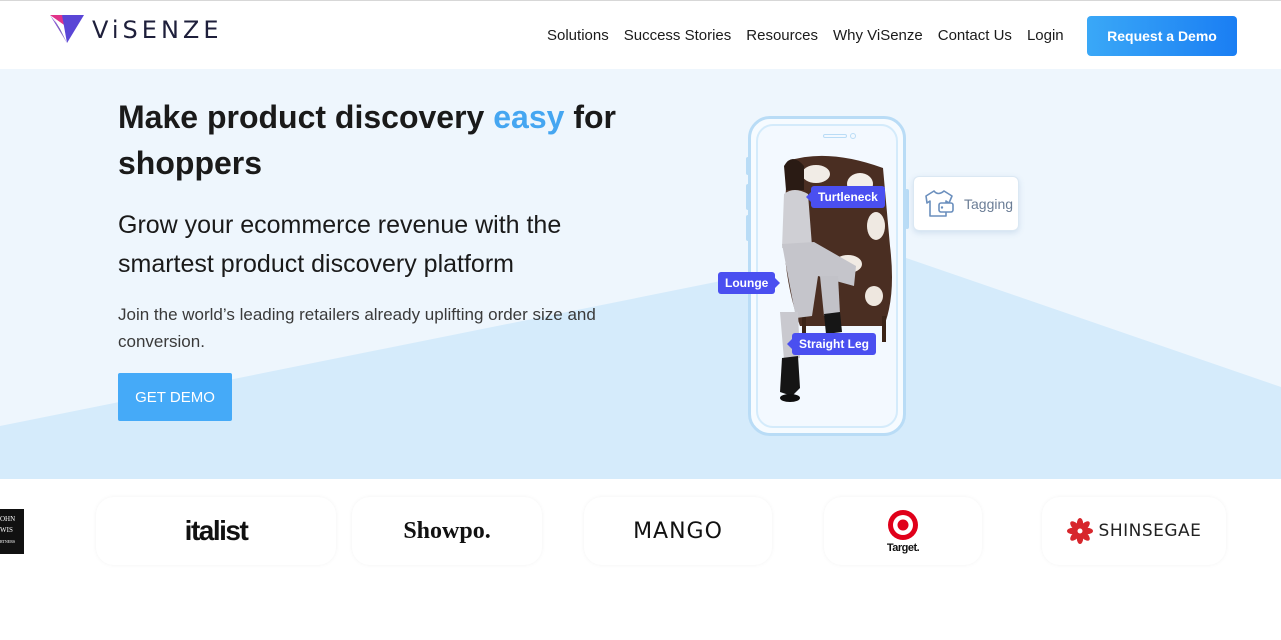 Image resolution: width=1281 pixels, height=640 pixels. I want to click on tagging-feature-card: Tagging, so click(966, 203).